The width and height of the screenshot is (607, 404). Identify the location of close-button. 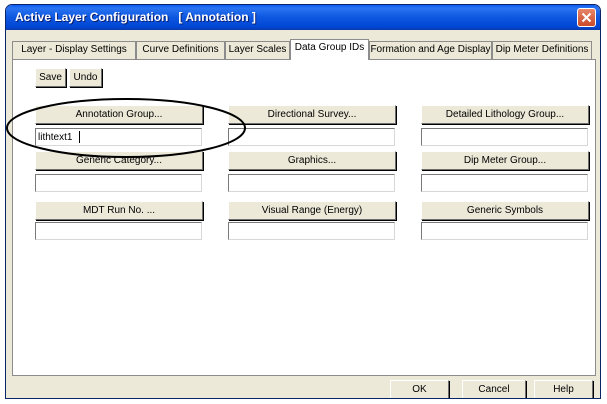
(586, 17).